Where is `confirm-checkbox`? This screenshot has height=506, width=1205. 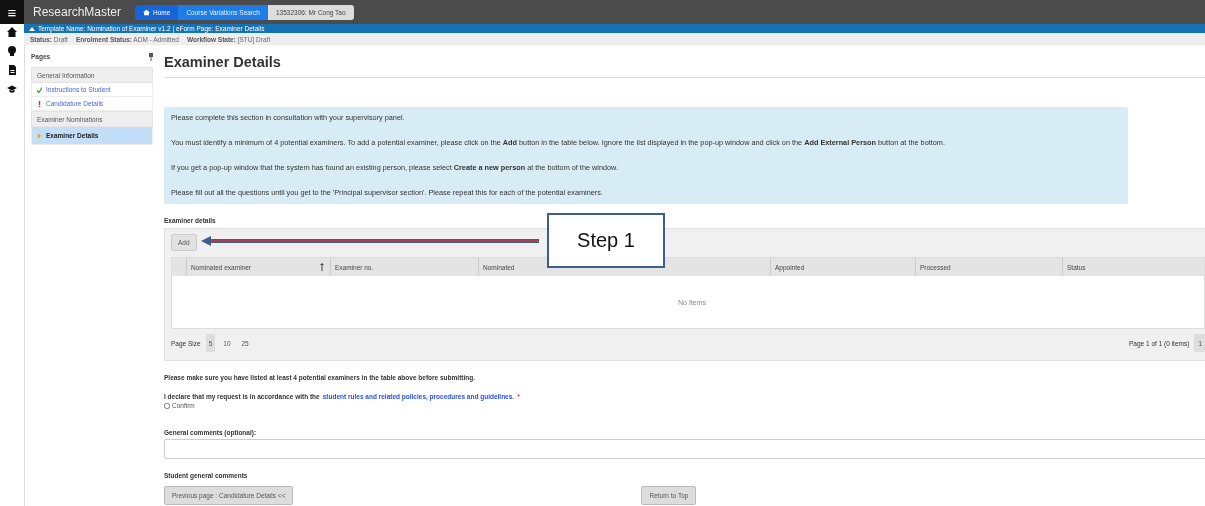 confirm-checkbox is located at coordinates (167, 405).